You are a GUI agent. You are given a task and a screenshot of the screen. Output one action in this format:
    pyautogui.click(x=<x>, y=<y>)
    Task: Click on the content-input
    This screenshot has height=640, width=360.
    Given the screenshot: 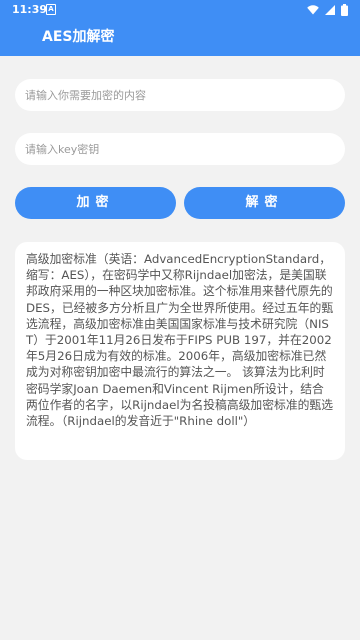 What is the action you would take?
    pyautogui.click(x=180, y=95)
    